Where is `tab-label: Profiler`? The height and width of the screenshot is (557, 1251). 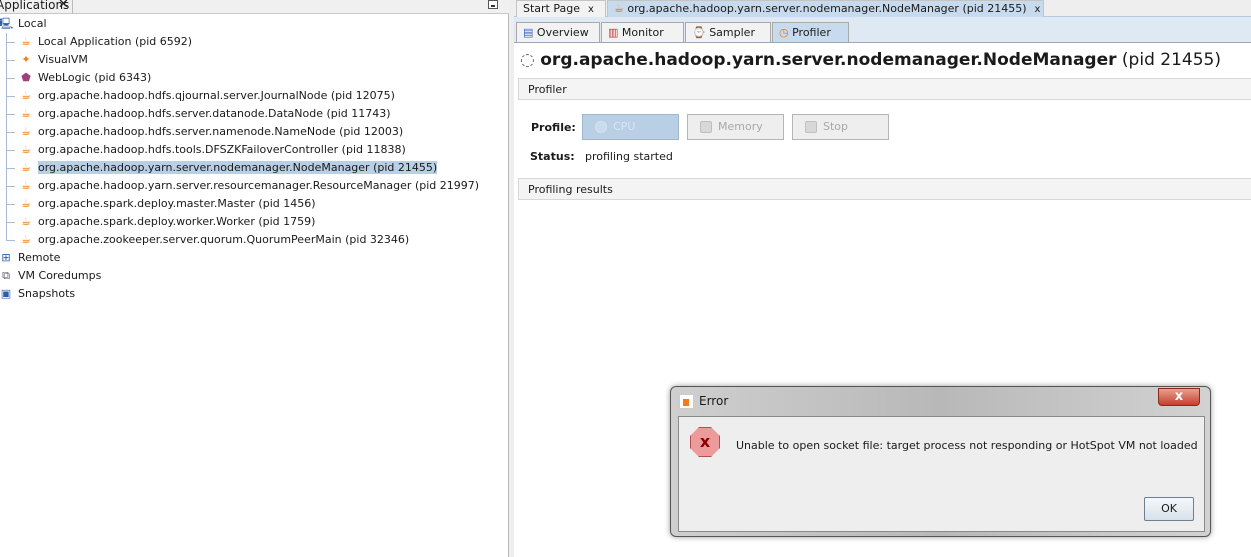 tab-label: Profiler is located at coordinates (811, 32).